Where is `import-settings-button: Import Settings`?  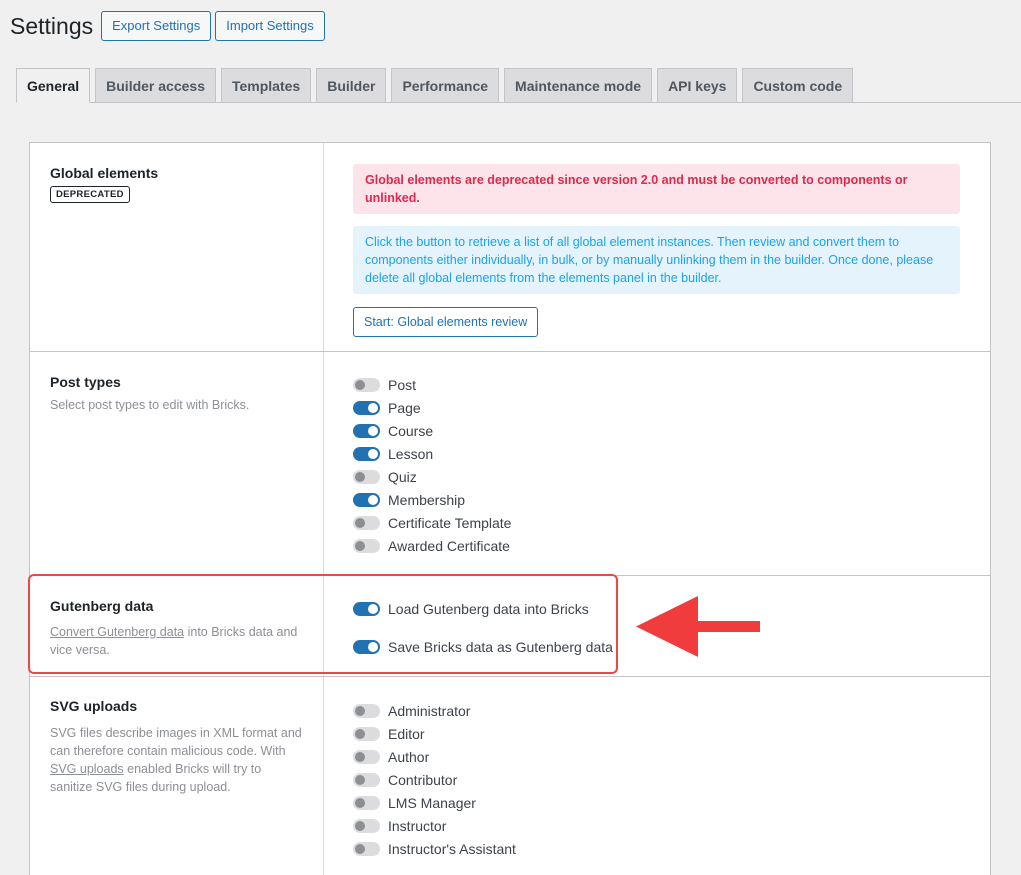
import-settings-button: Import Settings is located at coordinates (270, 26).